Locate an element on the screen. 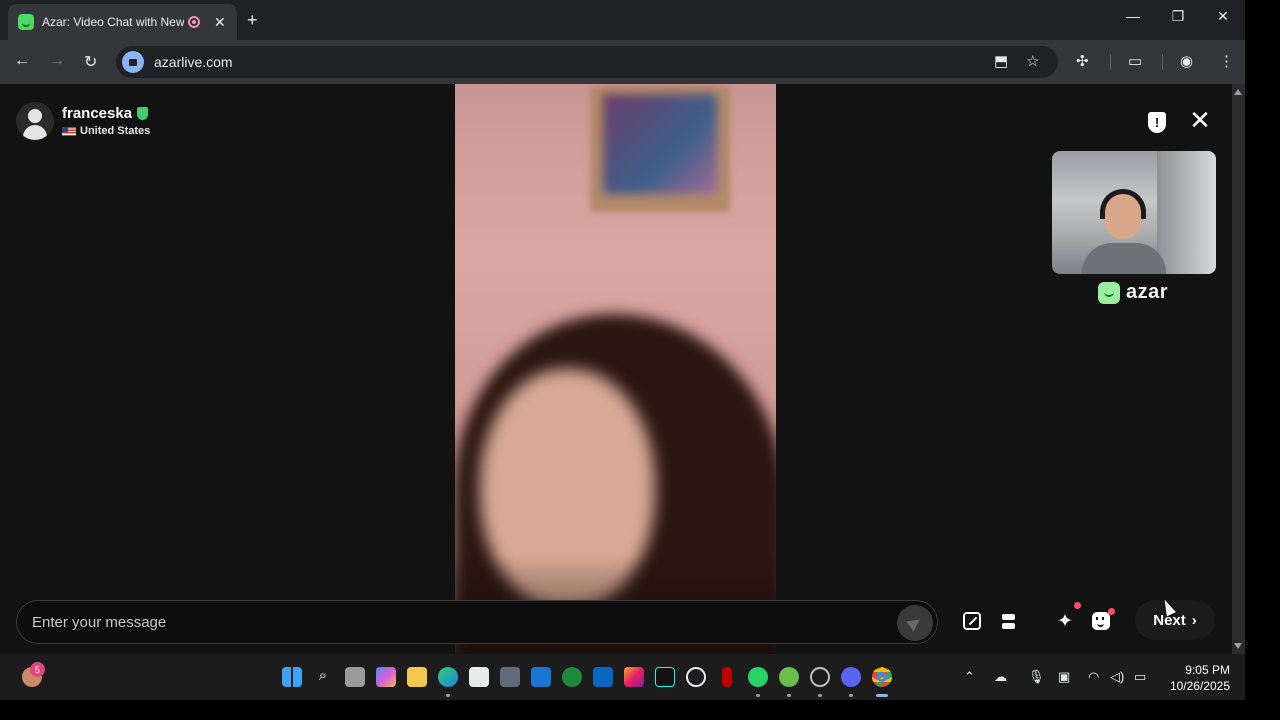 The height and width of the screenshot is (720, 1280). battery-saver-icon: ▣ is located at coordinates (1064, 677).